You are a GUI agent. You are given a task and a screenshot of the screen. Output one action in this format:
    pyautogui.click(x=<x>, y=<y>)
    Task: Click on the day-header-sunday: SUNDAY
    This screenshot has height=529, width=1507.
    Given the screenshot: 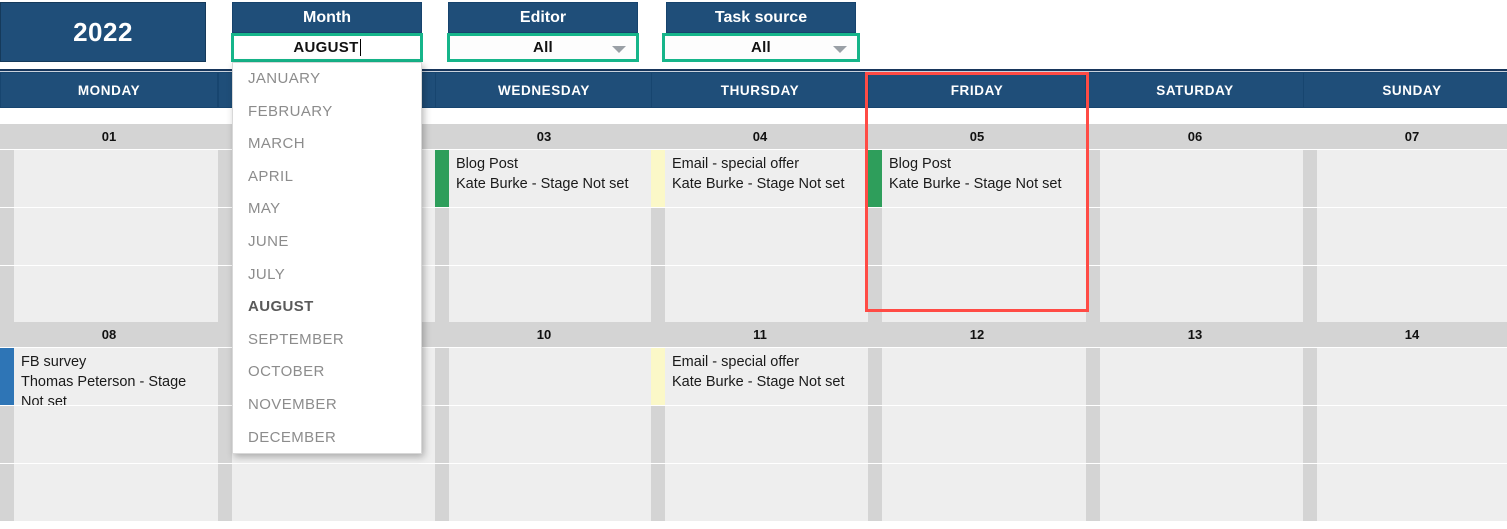 What is the action you would take?
    pyautogui.click(x=1405, y=90)
    